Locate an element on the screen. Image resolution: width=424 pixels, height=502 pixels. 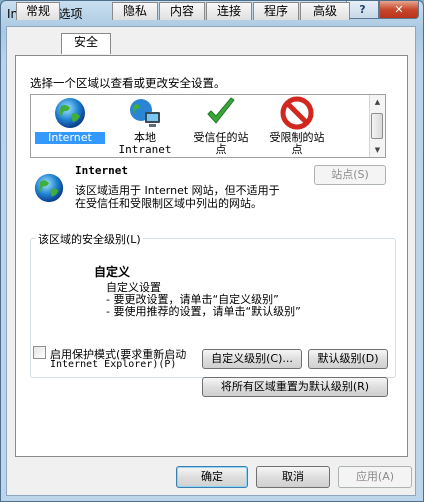
tab-general: 常规 is located at coordinates (38, 11).